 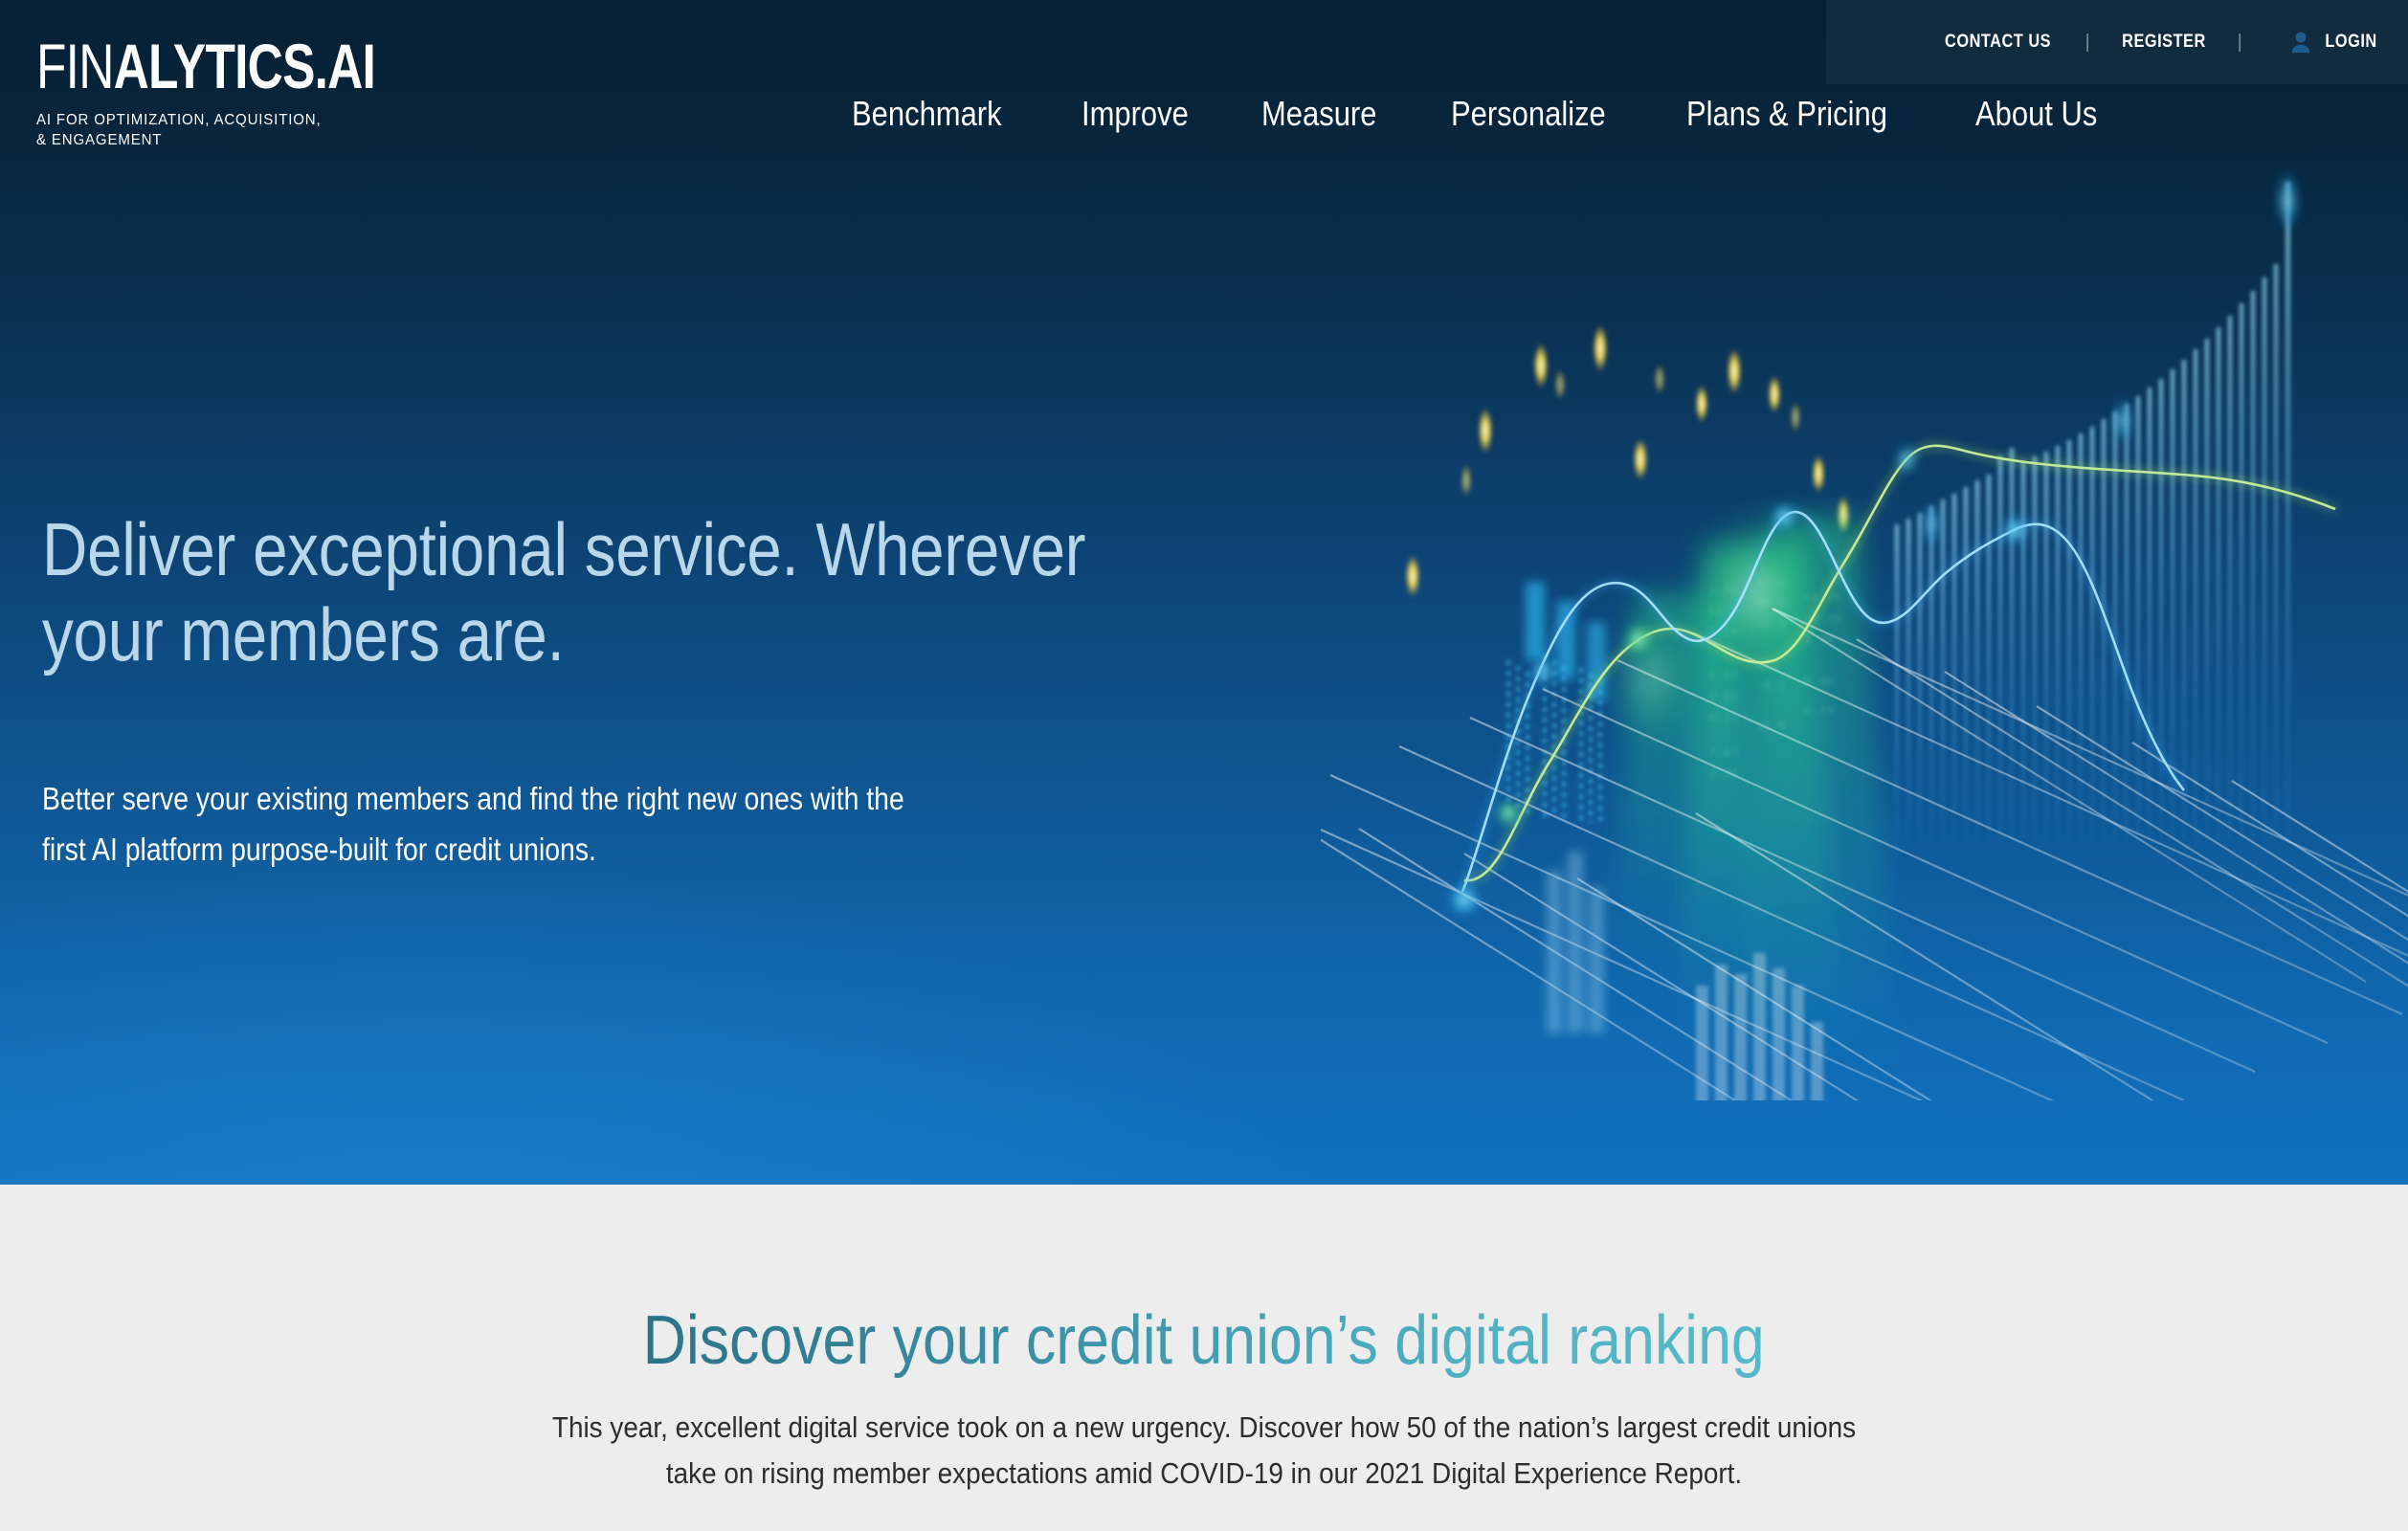 What do you see at coordinates (1723, 632) in the screenshot?
I see `svg-text: 8.24` at bounding box center [1723, 632].